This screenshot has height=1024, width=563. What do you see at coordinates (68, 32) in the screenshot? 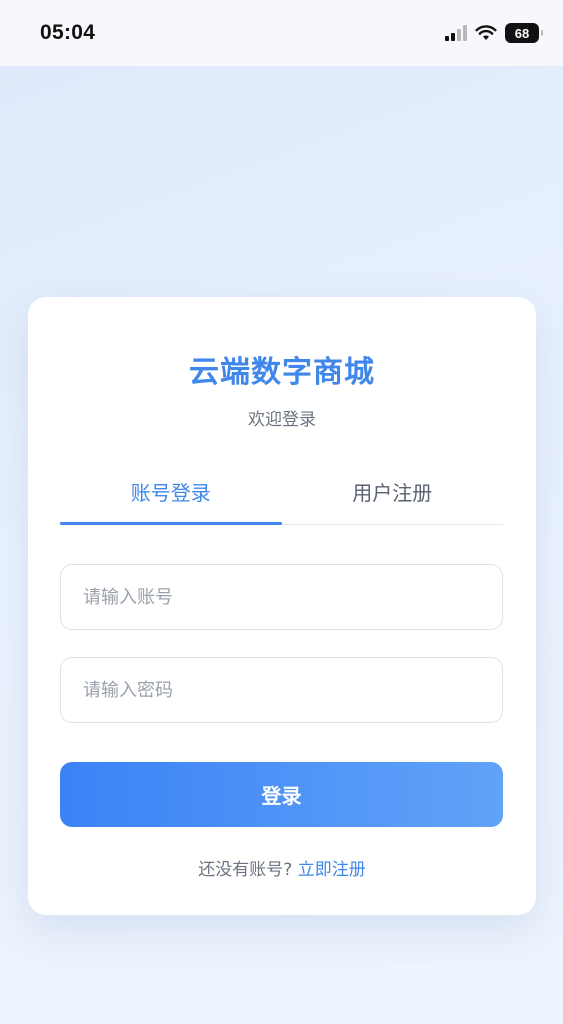
I see `status-time: 05:04` at bounding box center [68, 32].